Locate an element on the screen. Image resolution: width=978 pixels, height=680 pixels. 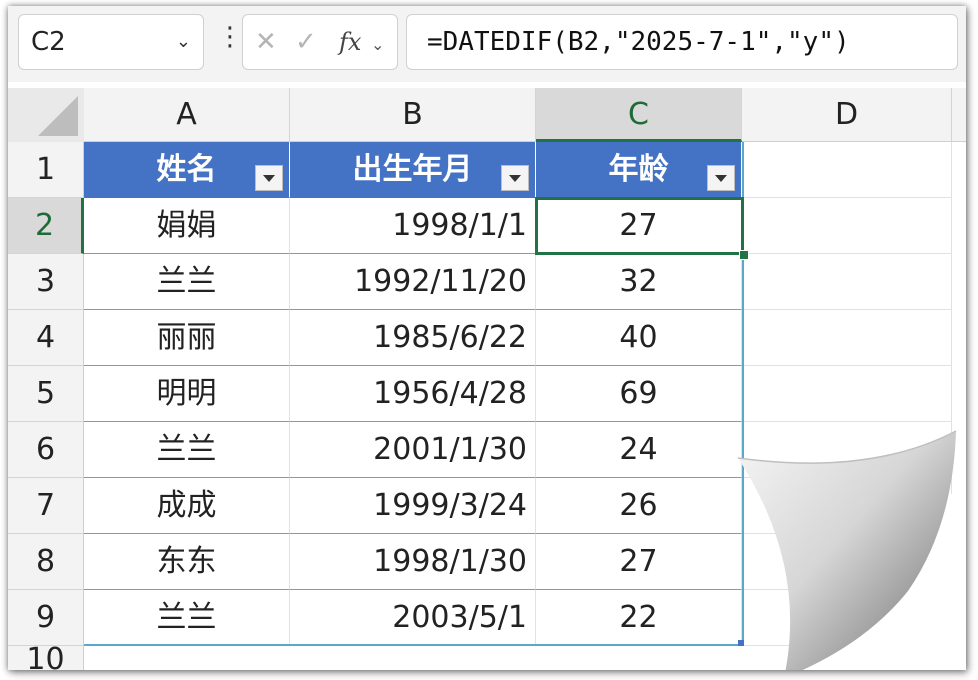
row-header-8: 8 is located at coordinates (46, 562).